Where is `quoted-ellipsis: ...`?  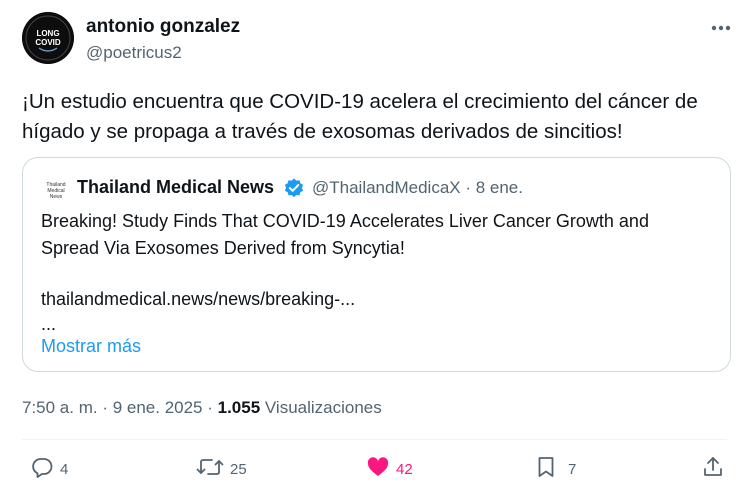
quoted-ellipsis: ... is located at coordinates (49, 324).